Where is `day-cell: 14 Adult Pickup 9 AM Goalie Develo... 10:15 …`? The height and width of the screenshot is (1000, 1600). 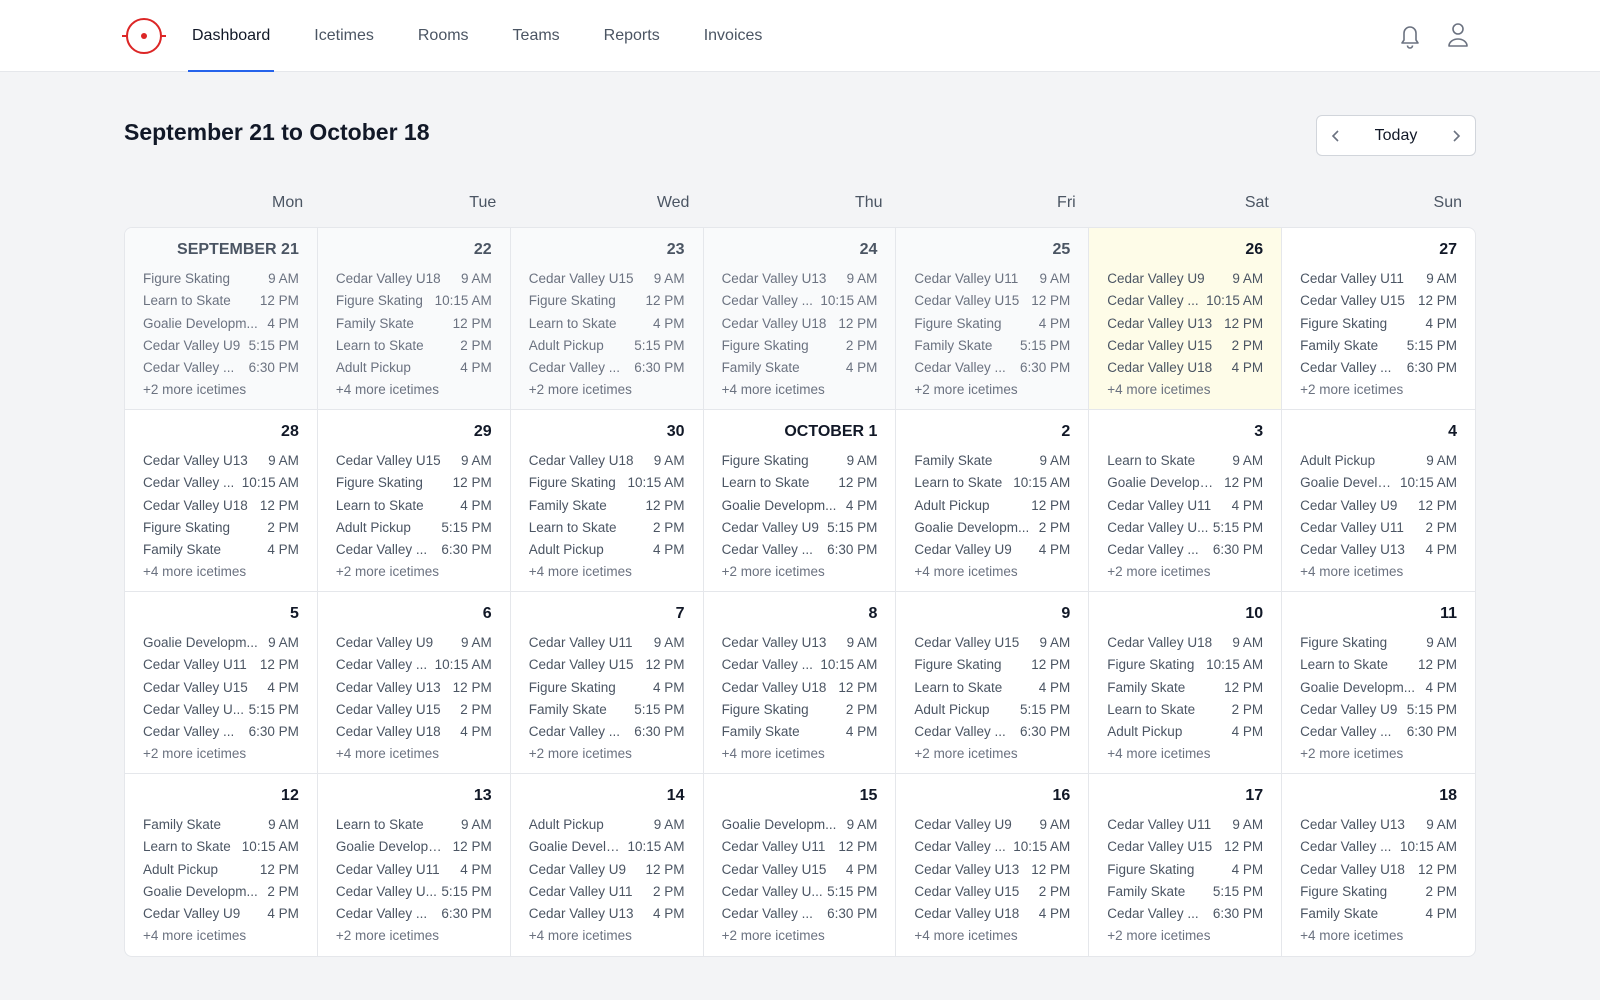
day-cell: 14 Adult Pickup 9 AM Goalie Develo... 10:15 … is located at coordinates (607, 865).